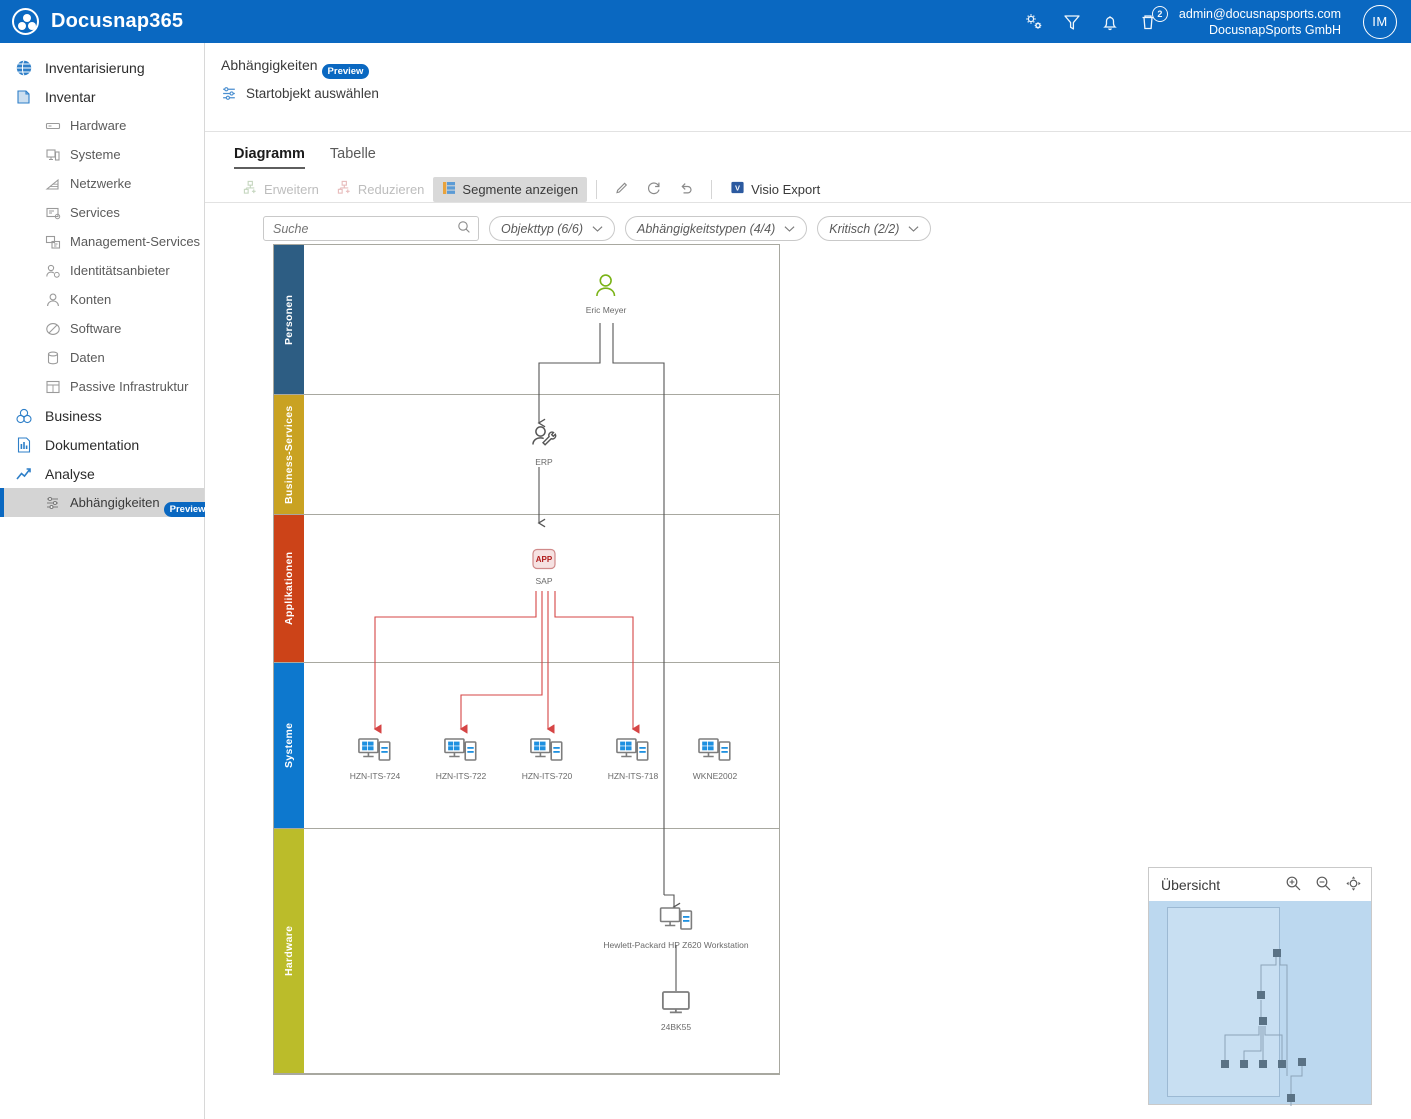 The height and width of the screenshot is (1119, 1411). Describe the element at coordinates (676, 928) in the screenshot. I see `node-hp-z620-workstation: Hewlett-Packard HP Z620 Workstation` at that location.